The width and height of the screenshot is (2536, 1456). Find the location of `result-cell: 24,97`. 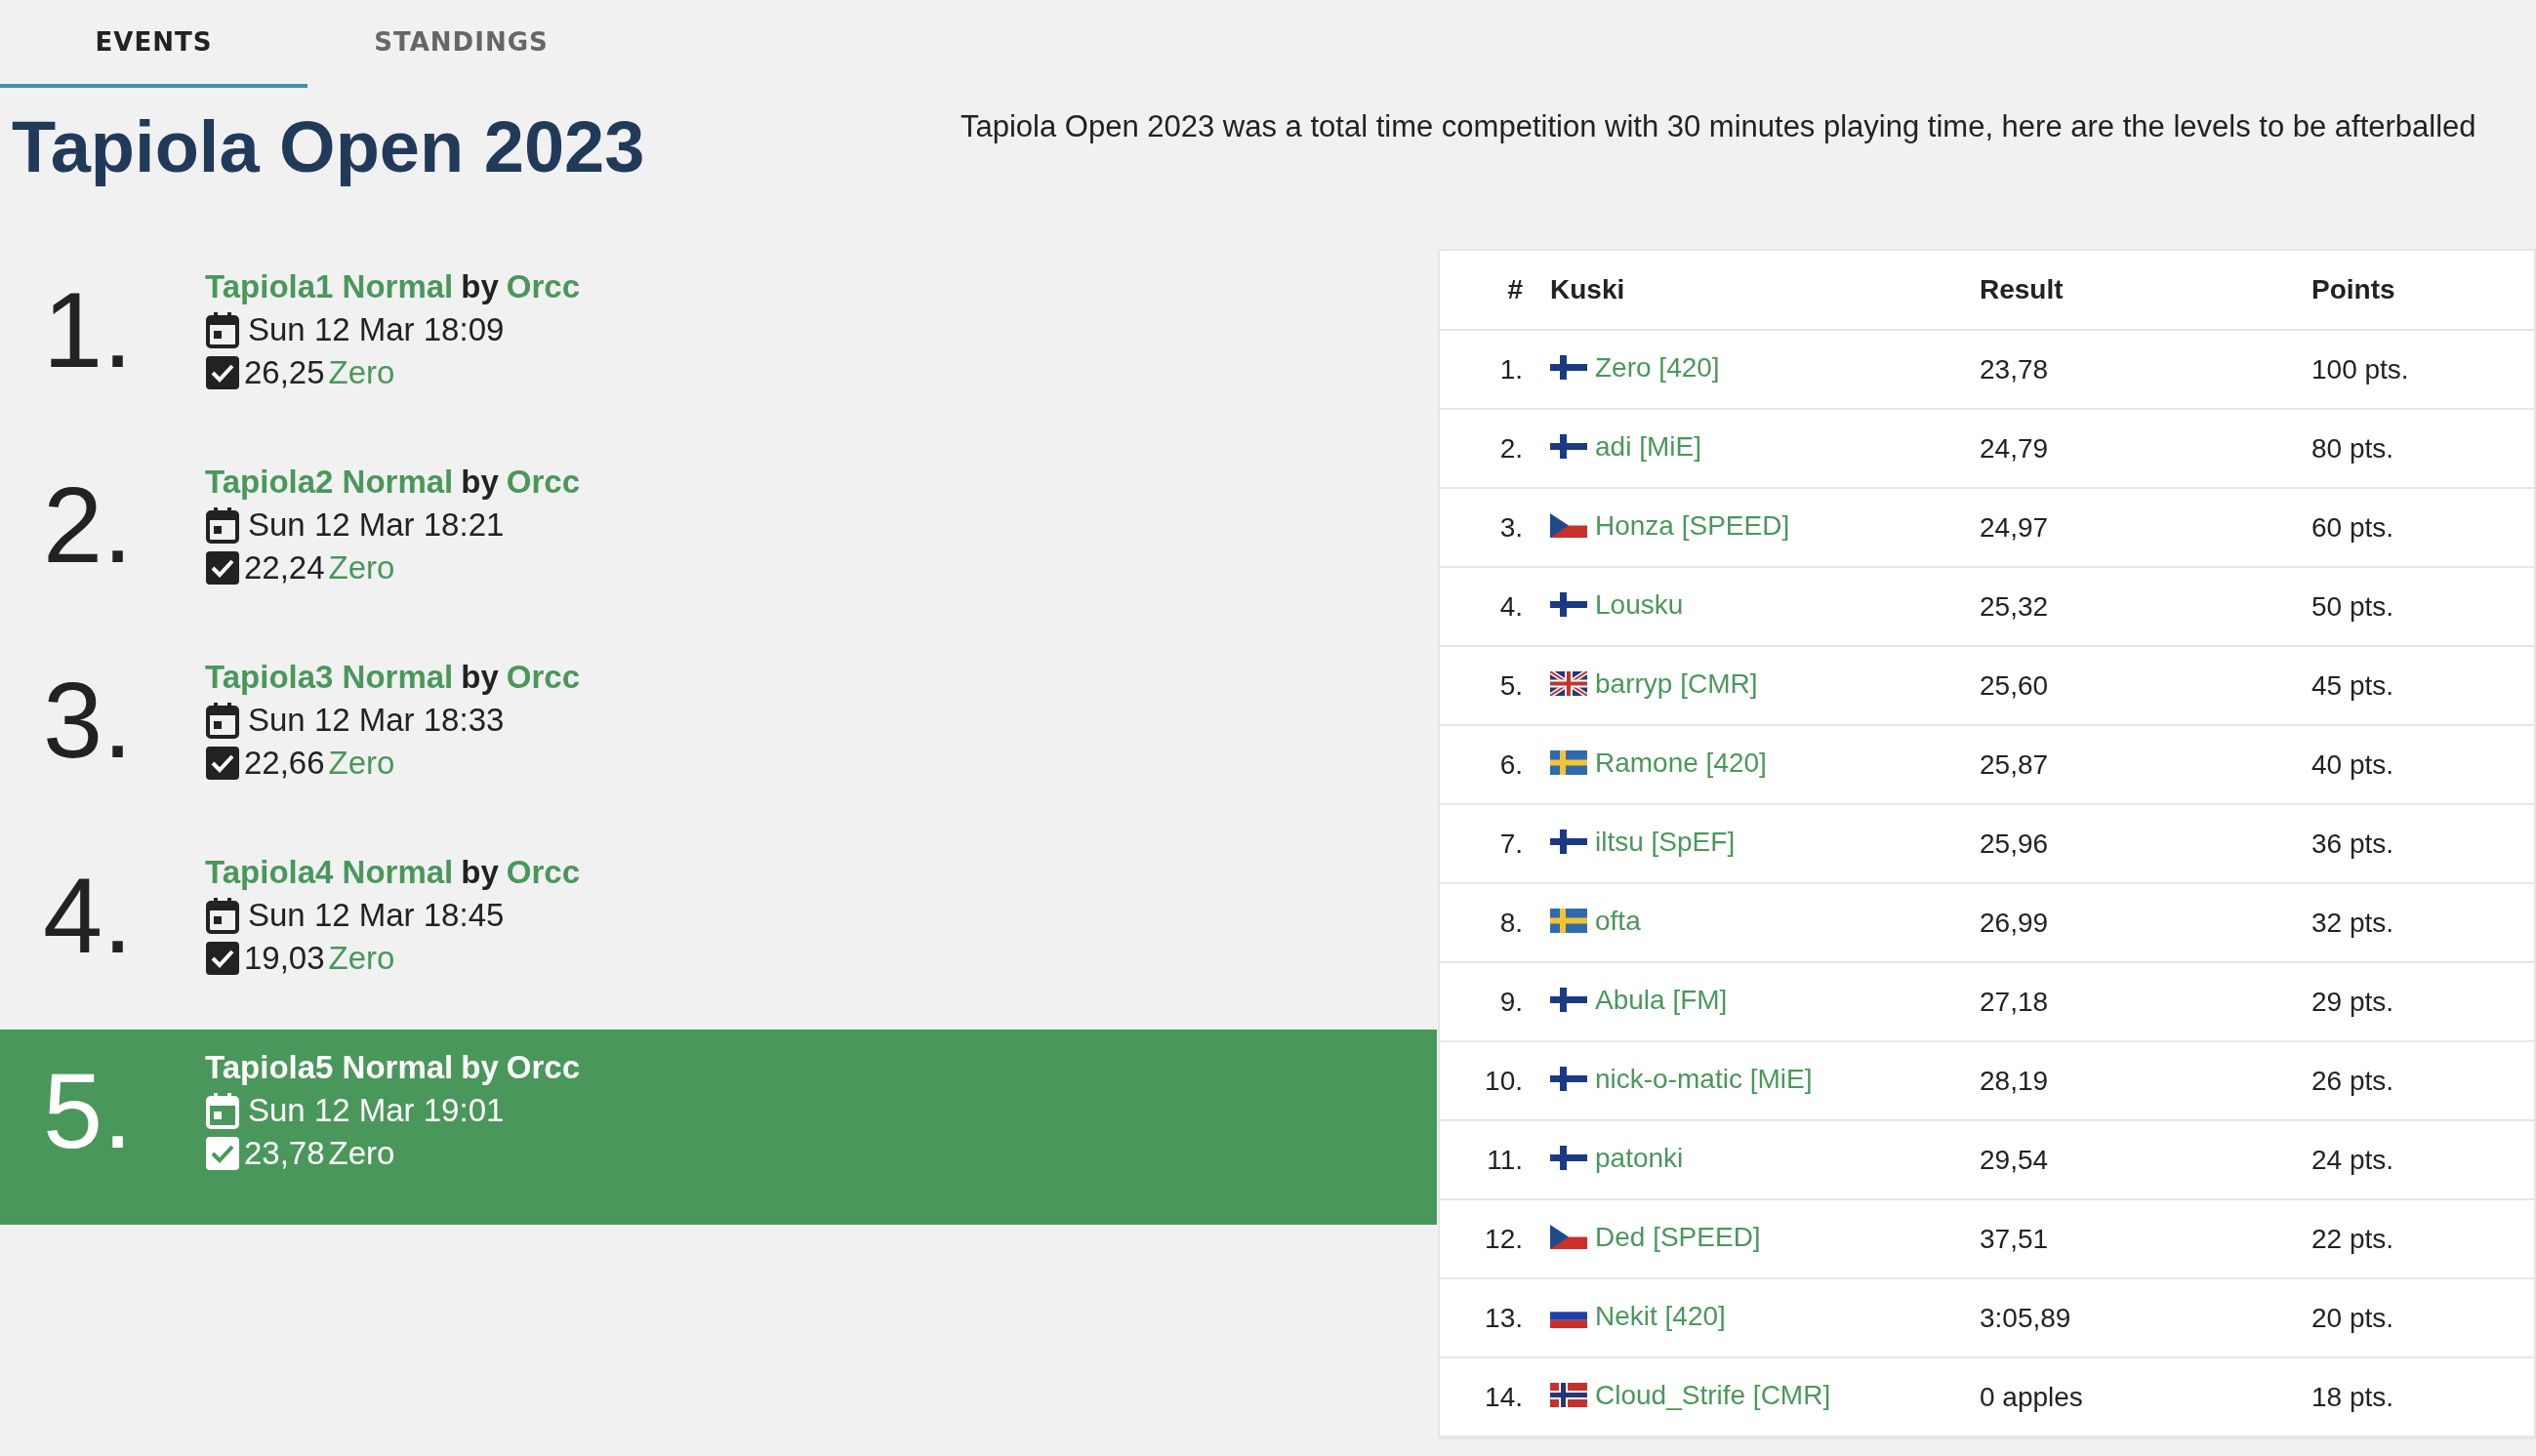

result-cell: 24,97 is located at coordinates (2145, 527).